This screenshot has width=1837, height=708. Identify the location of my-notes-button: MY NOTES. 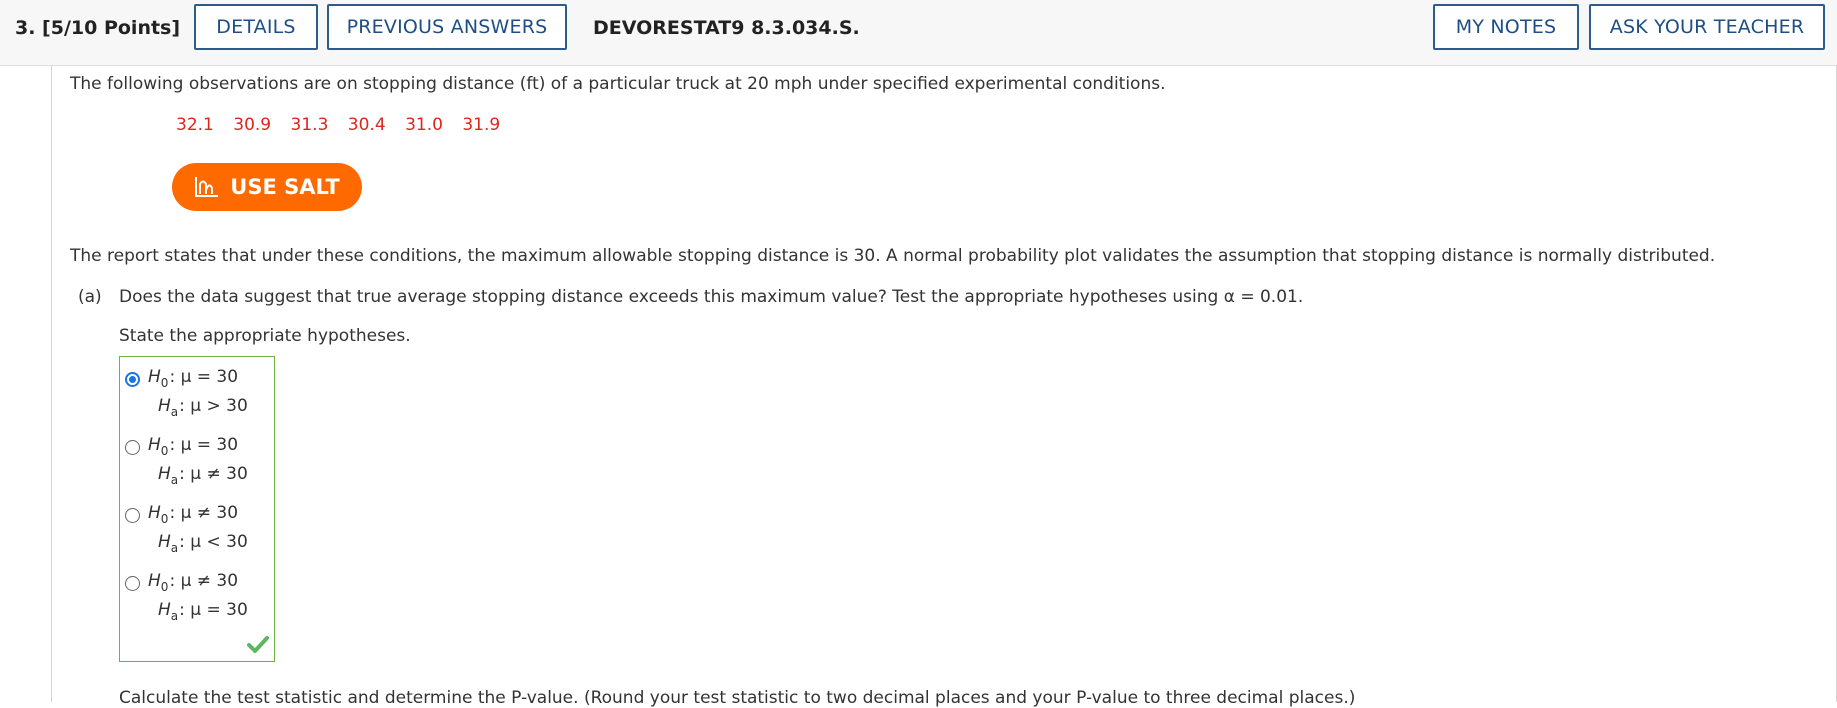
(1506, 27).